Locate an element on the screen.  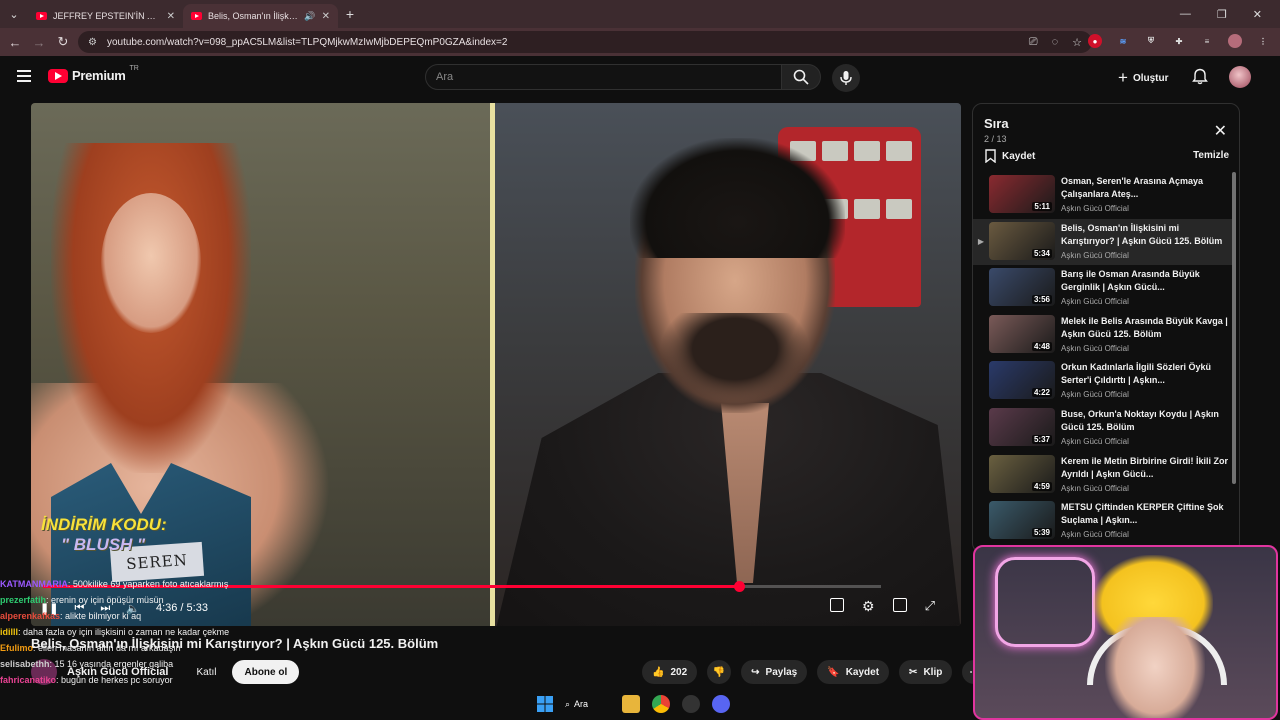
extensions-puzzle-icon: ✚ is located at coordinates (1179, 41).